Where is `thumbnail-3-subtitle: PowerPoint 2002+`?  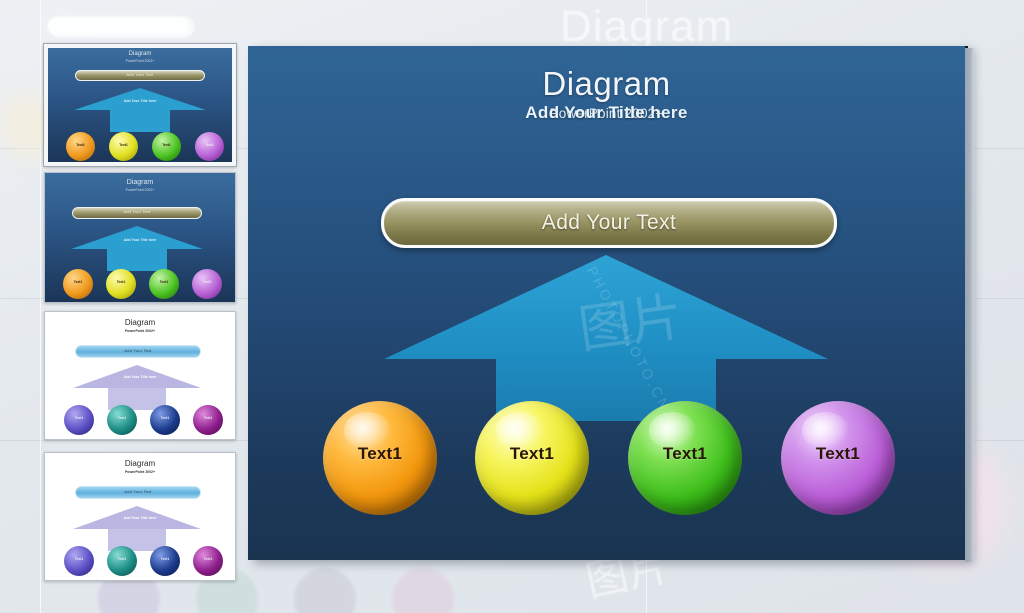 thumbnail-3-subtitle: PowerPoint 2002+ is located at coordinates (140, 331).